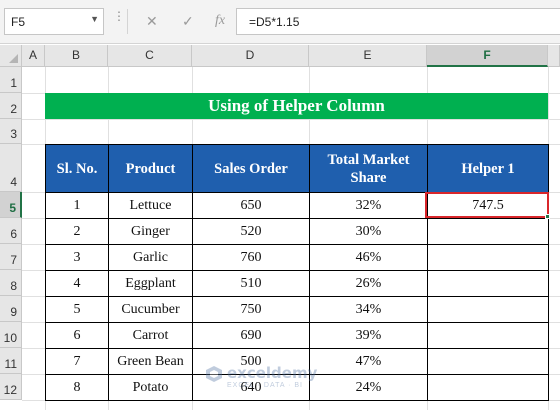  Describe the element at coordinates (150, 335) in the screenshot. I see `cell-product: Carrot` at that location.